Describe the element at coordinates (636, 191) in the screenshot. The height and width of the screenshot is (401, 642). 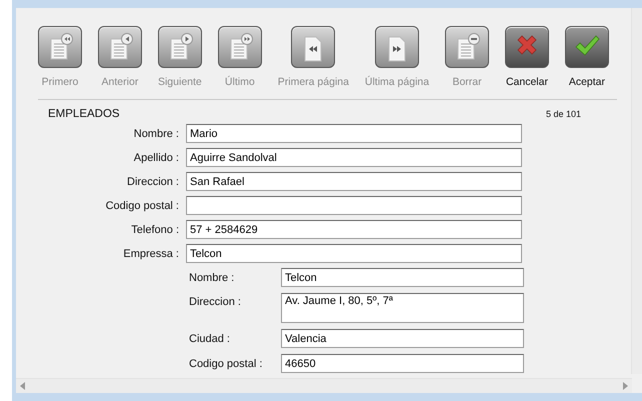
I see `vertical-scrollbar` at that location.